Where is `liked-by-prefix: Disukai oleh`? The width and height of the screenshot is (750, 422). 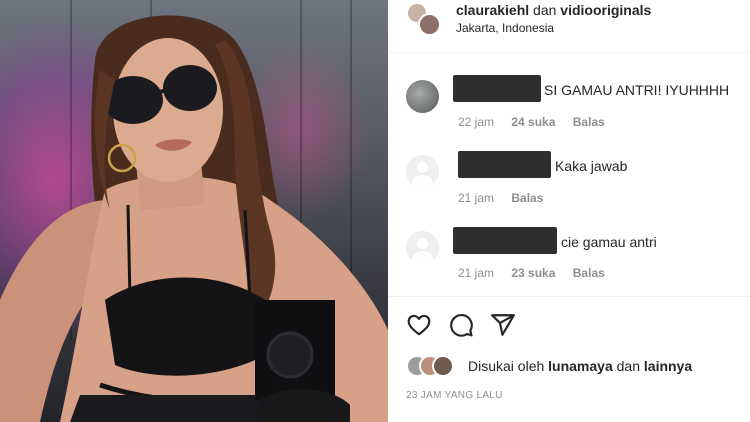 liked-by-prefix: Disukai oleh is located at coordinates (506, 366).